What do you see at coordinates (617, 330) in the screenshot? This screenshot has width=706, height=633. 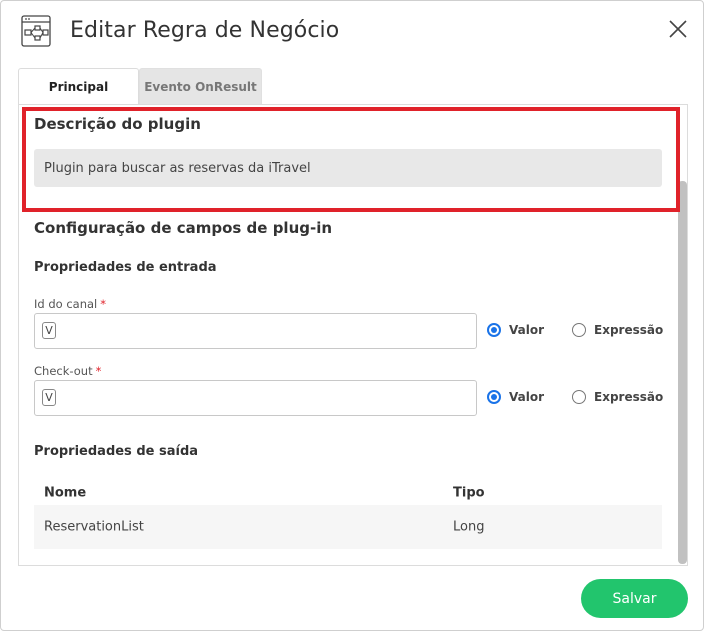 I see `id-canal-radio-expressao: Expressão` at bounding box center [617, 330].